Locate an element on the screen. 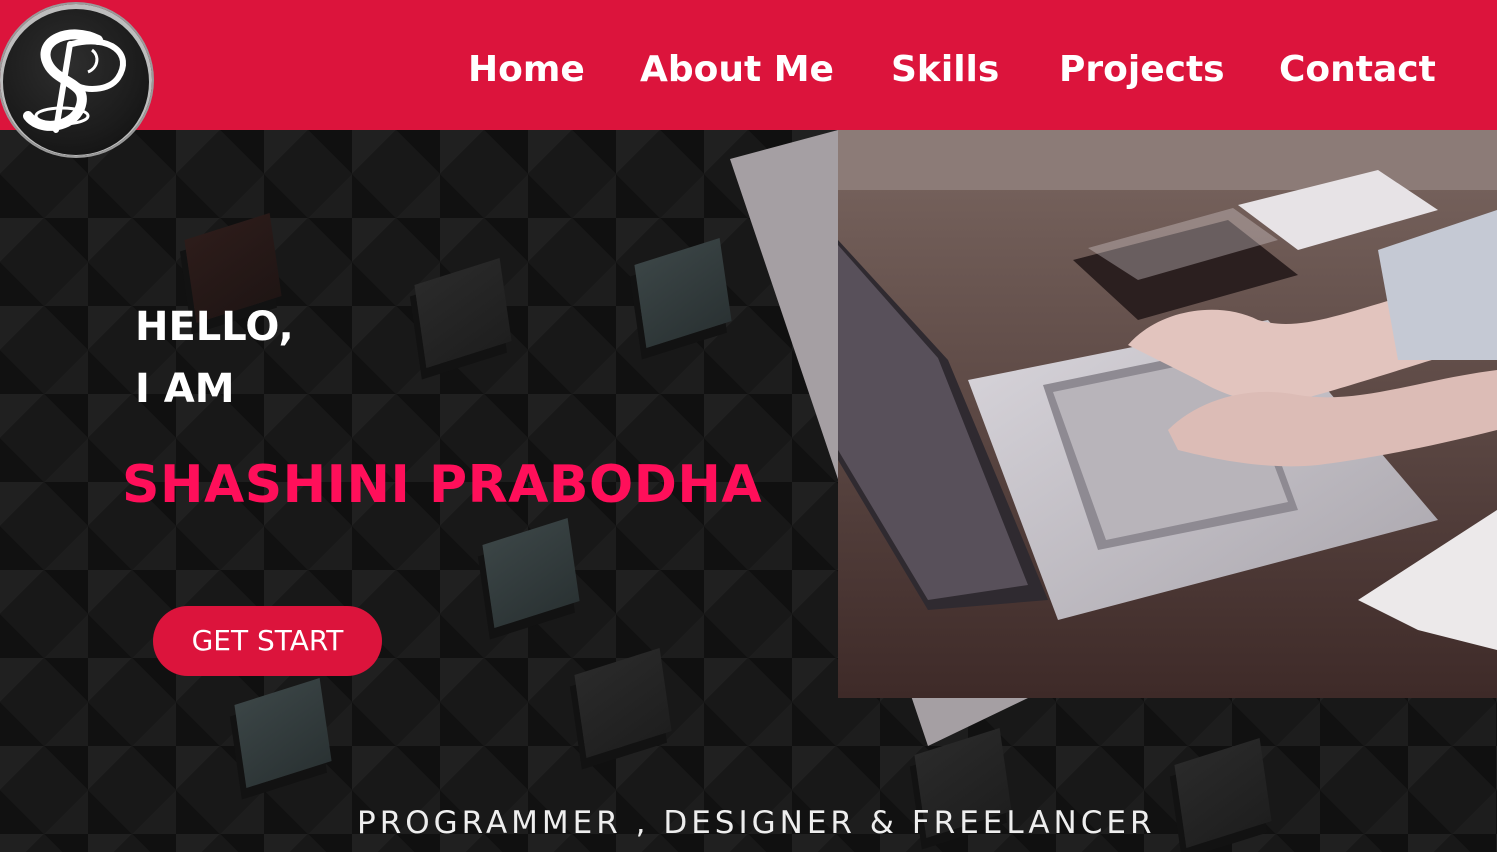 The height and width of the screenshot is (852, 1497). logo is located at coordinates (76, 80).